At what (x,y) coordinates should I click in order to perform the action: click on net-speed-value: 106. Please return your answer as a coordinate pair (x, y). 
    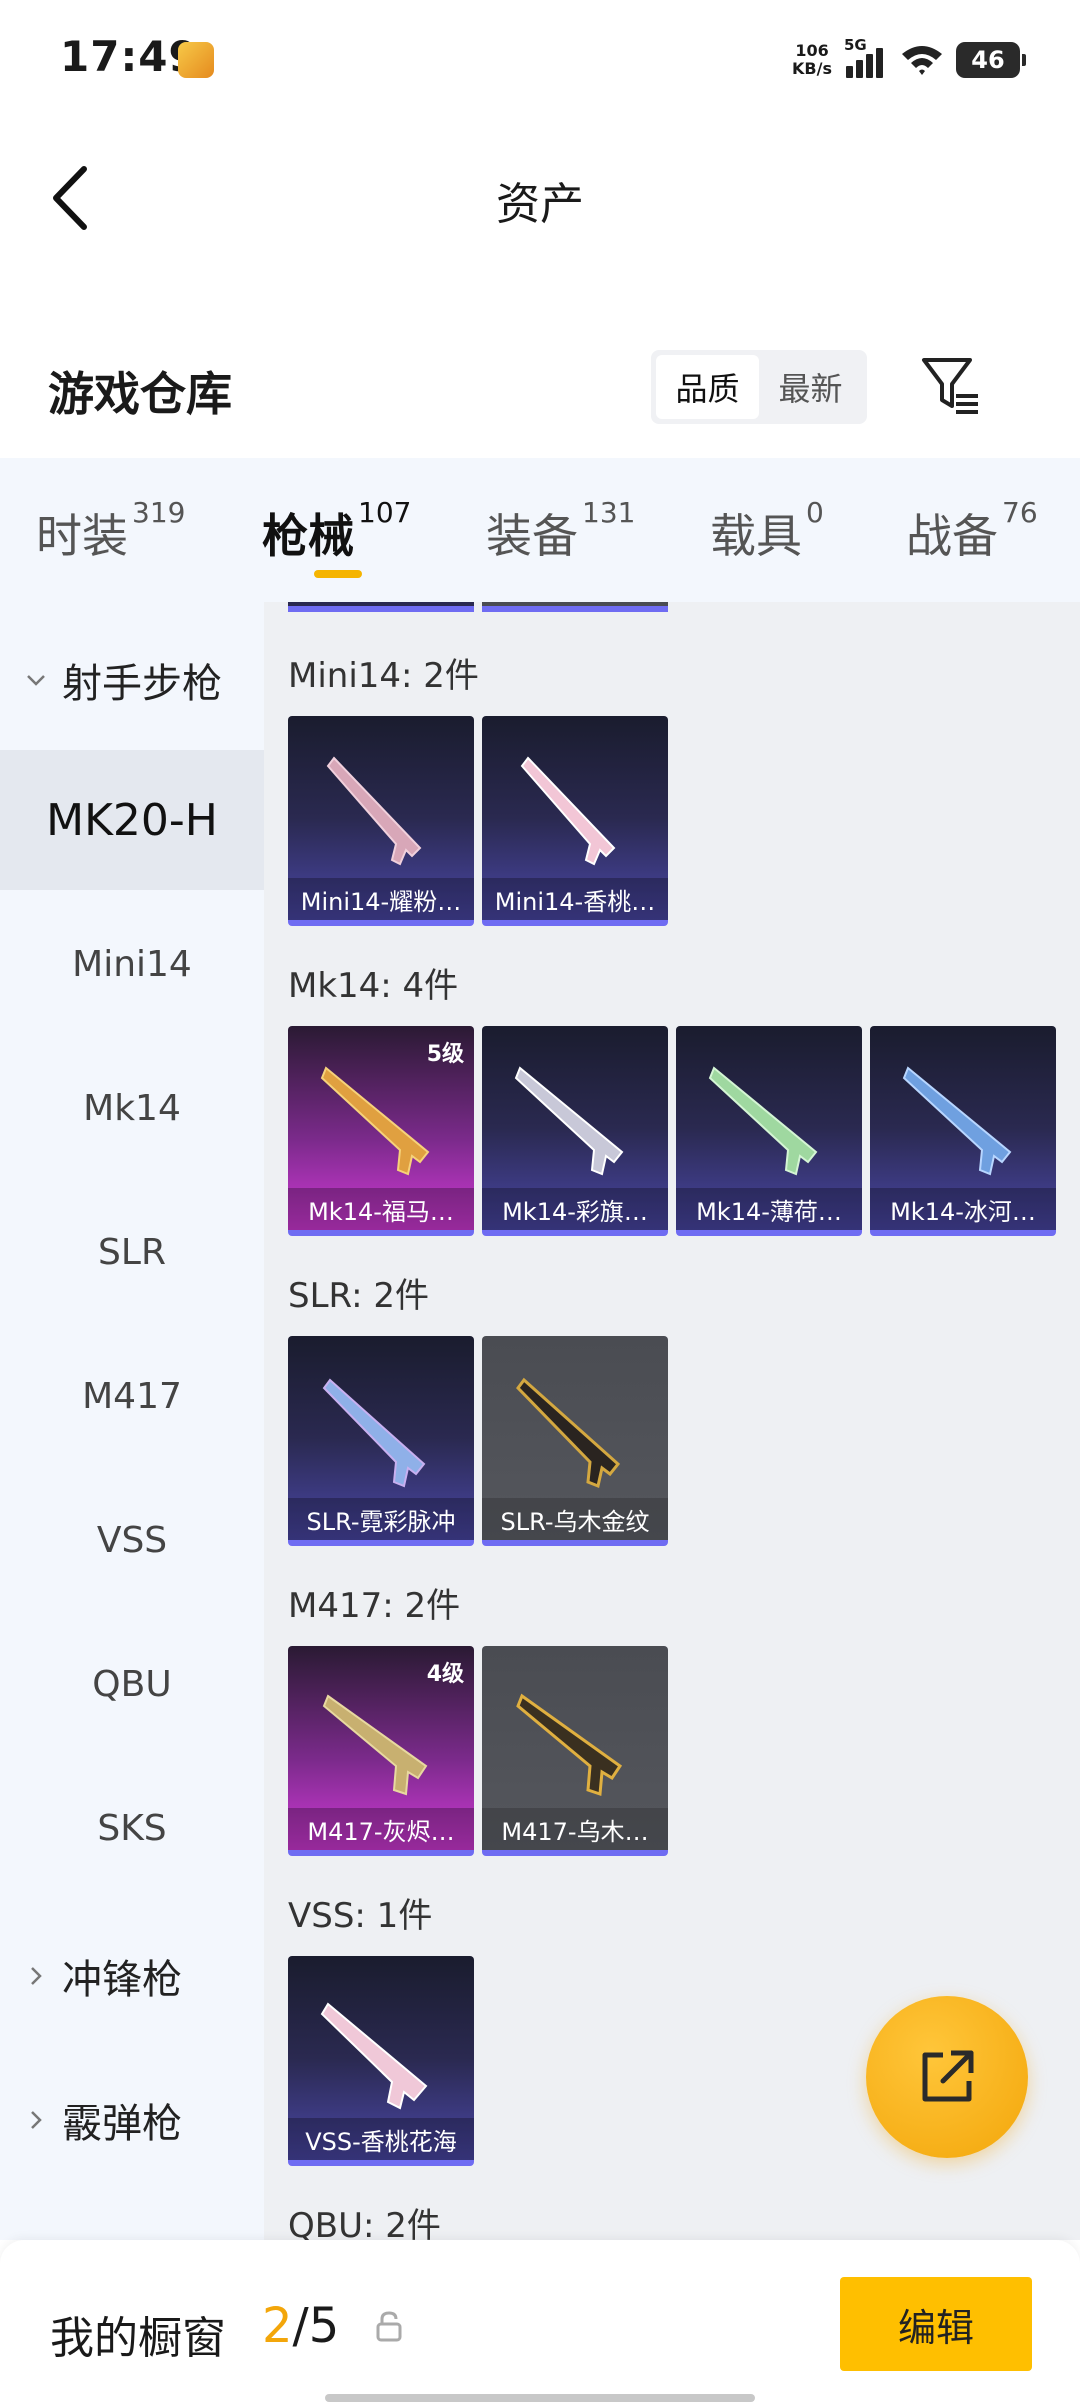
    Looking at the image, I should click on (812, 50).